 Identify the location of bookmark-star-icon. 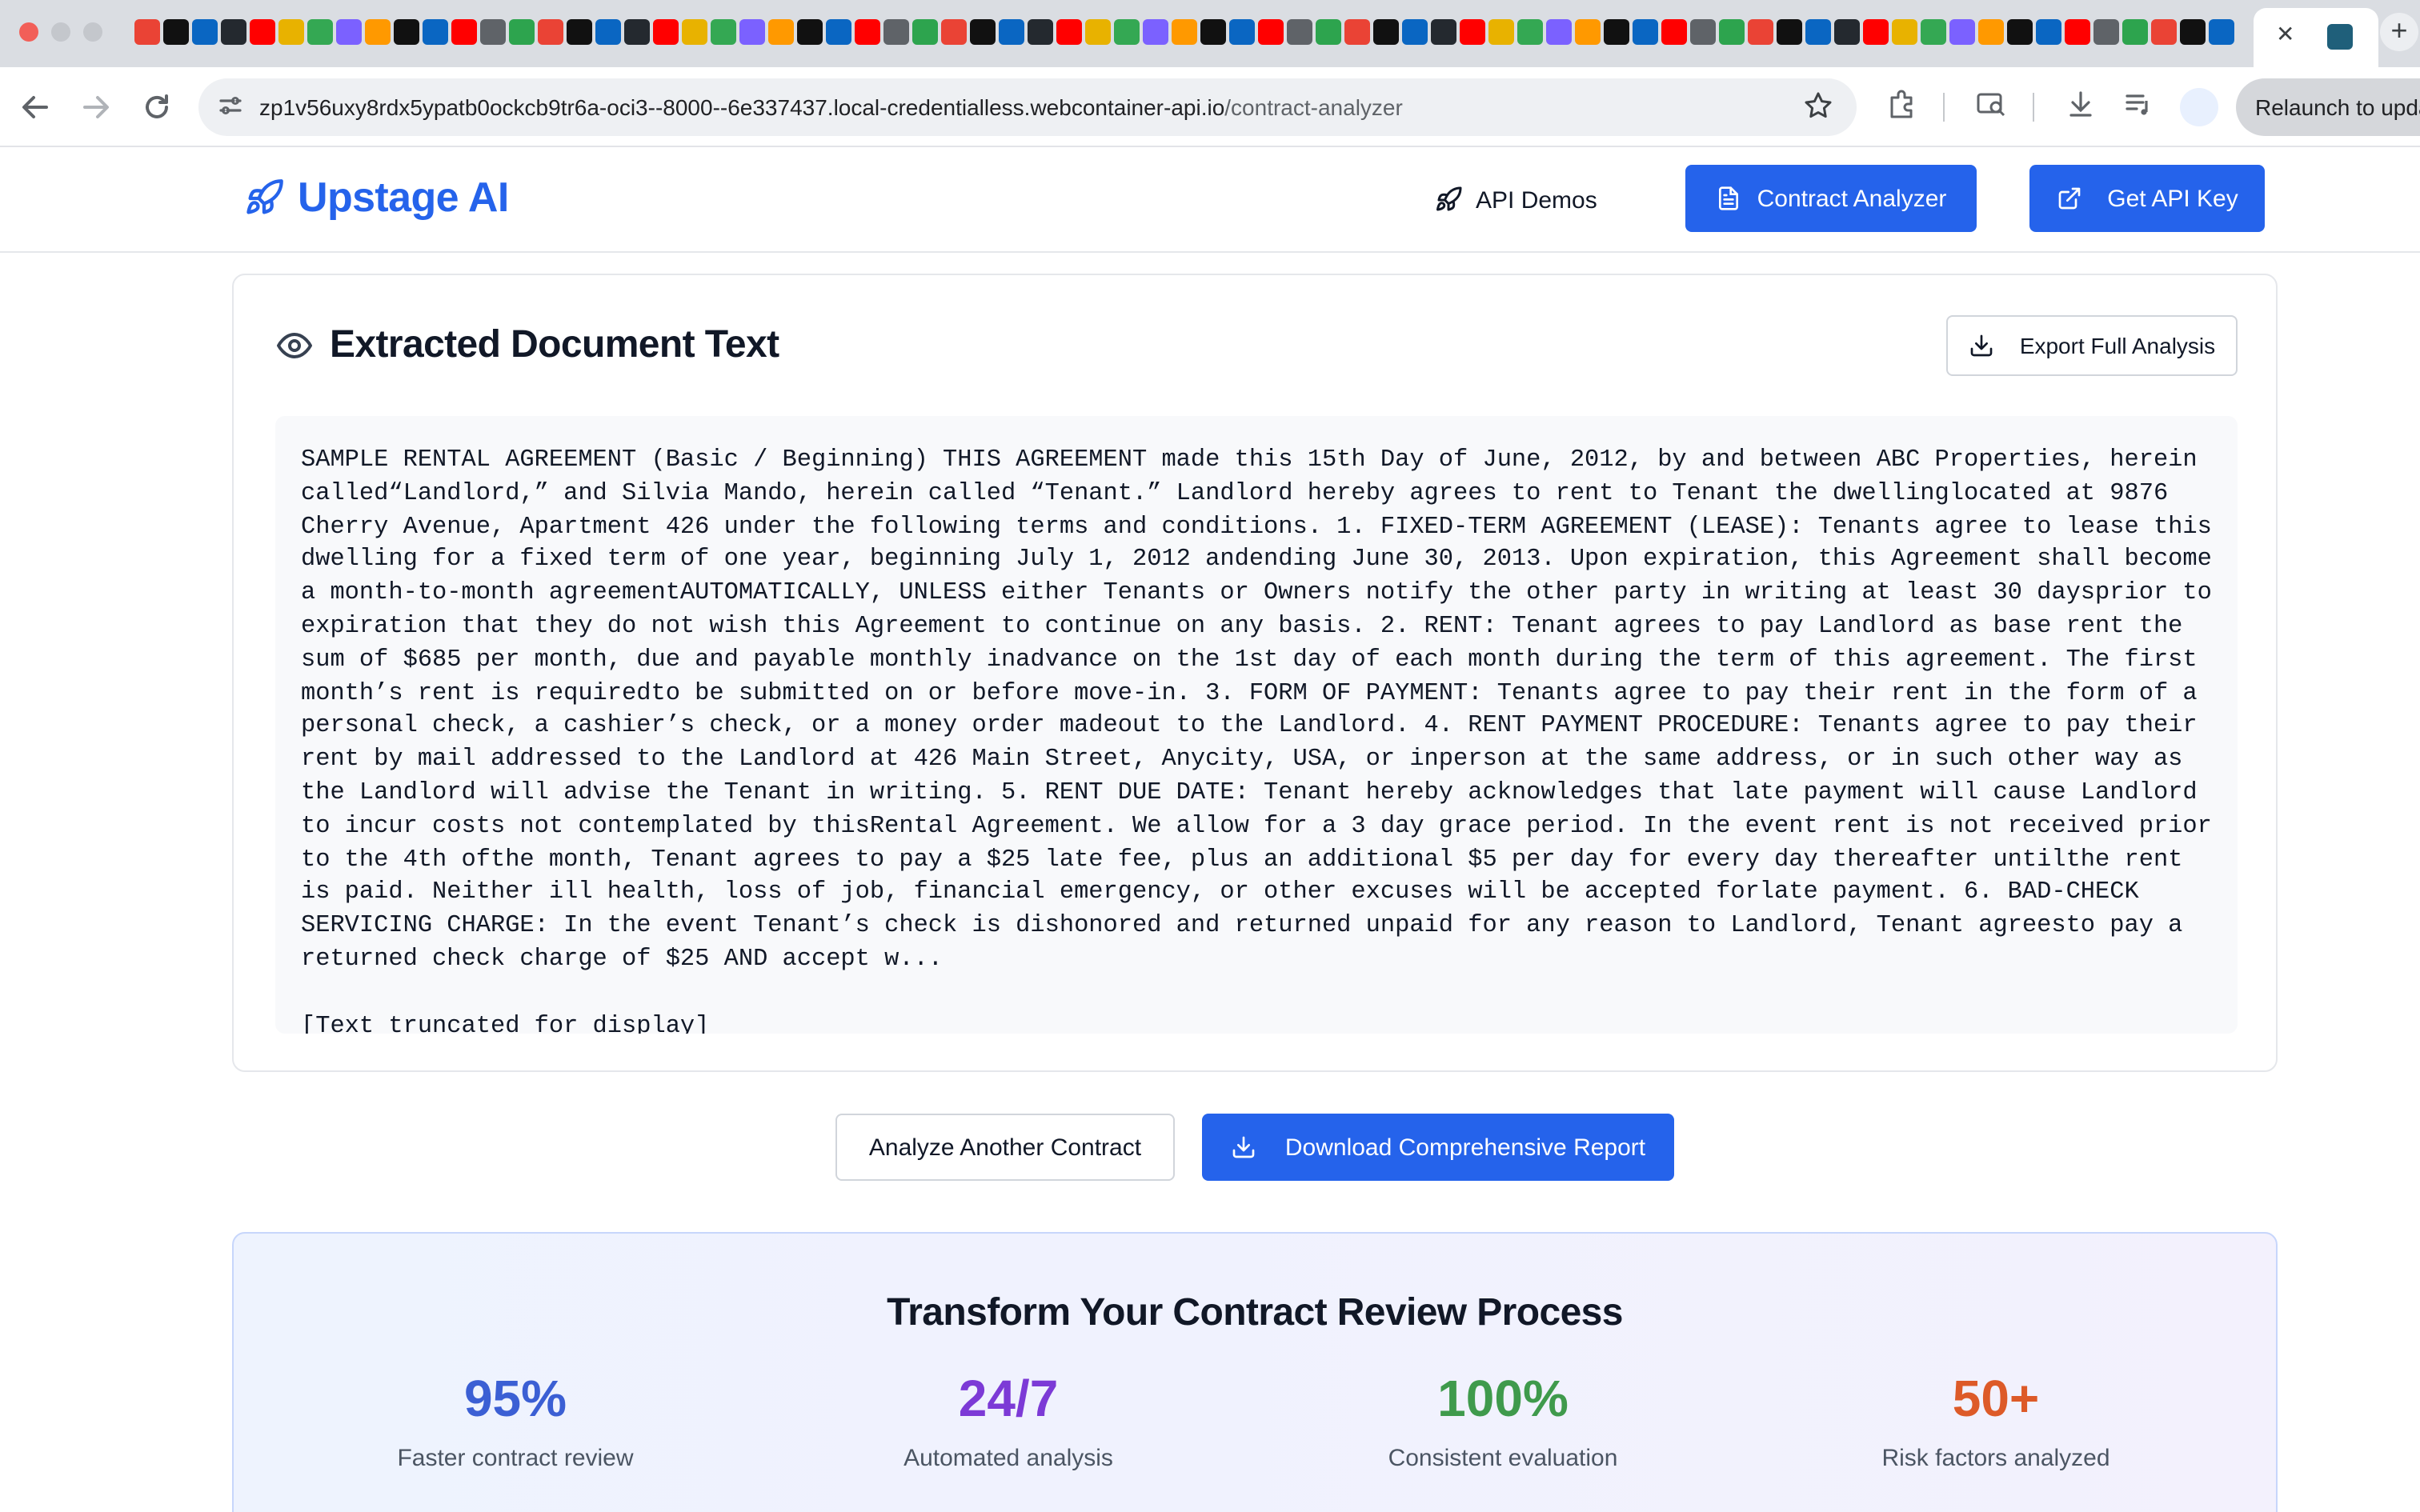
(1818, 110).